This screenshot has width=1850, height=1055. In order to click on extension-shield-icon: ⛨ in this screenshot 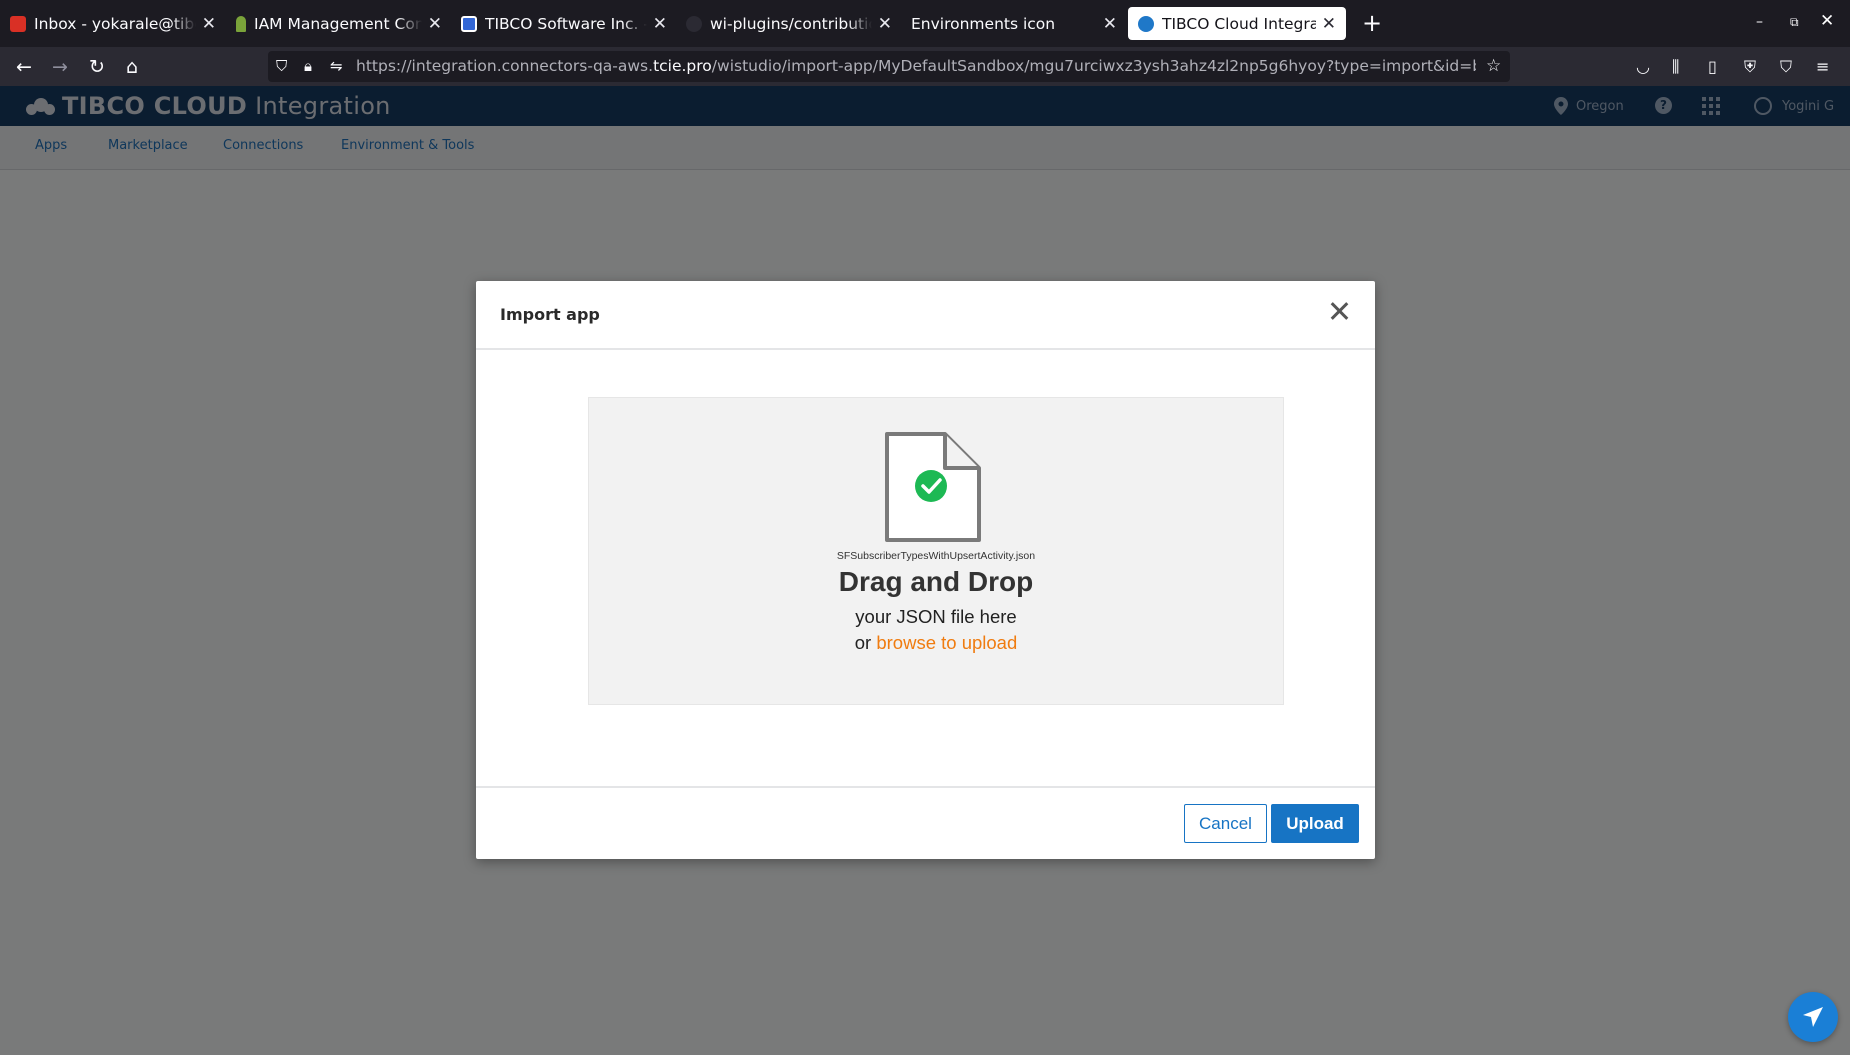, I will do `click(1750, 67)`.